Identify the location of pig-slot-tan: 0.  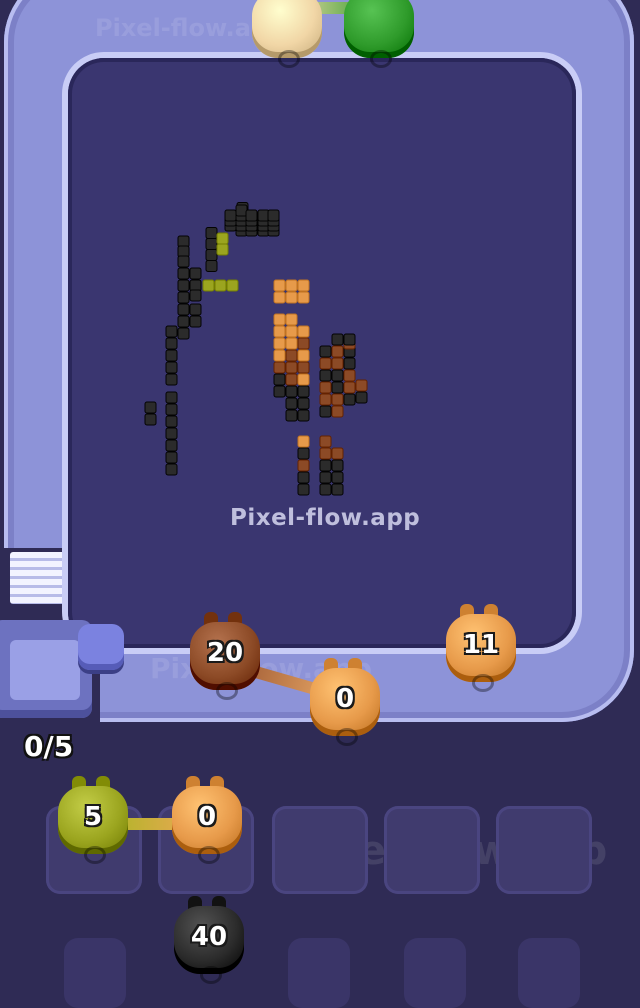
(207, 820).